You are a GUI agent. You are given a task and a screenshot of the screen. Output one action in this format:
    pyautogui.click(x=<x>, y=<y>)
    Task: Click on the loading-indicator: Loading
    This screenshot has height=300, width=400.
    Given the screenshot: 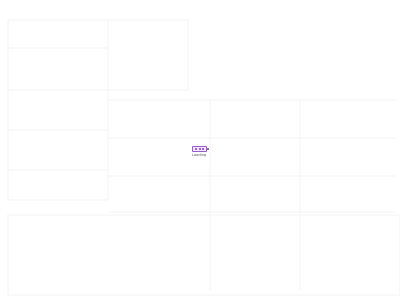 What is the action you would take?
    pyautogui.click(x=201, y=152)
    